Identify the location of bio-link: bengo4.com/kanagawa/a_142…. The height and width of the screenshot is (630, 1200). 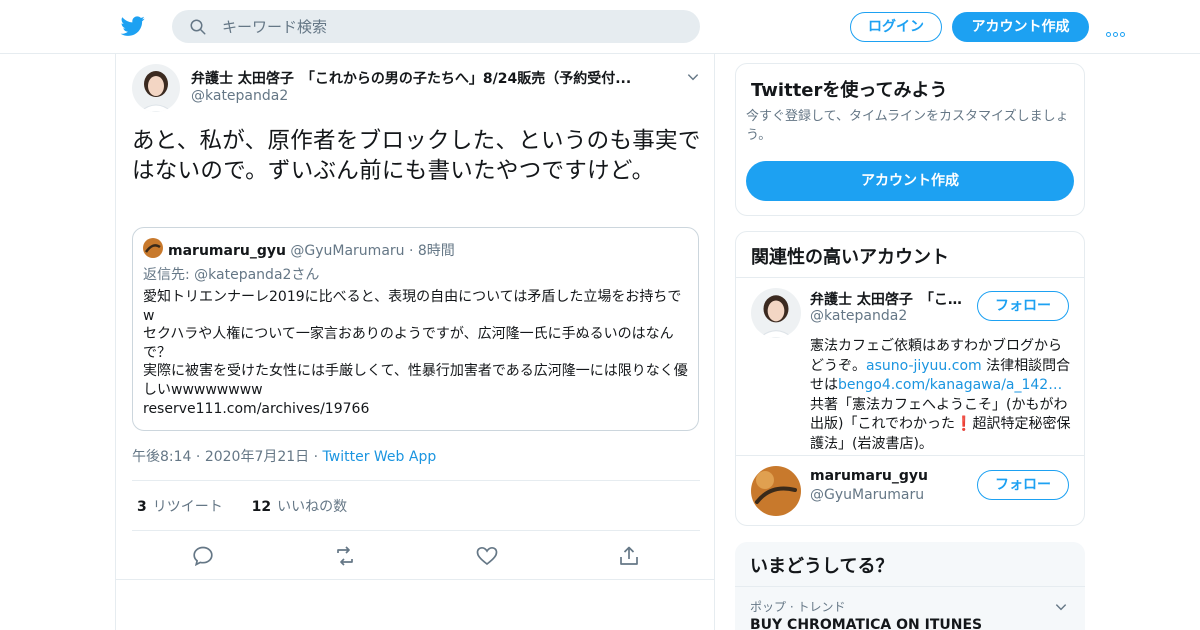
(950, 385).